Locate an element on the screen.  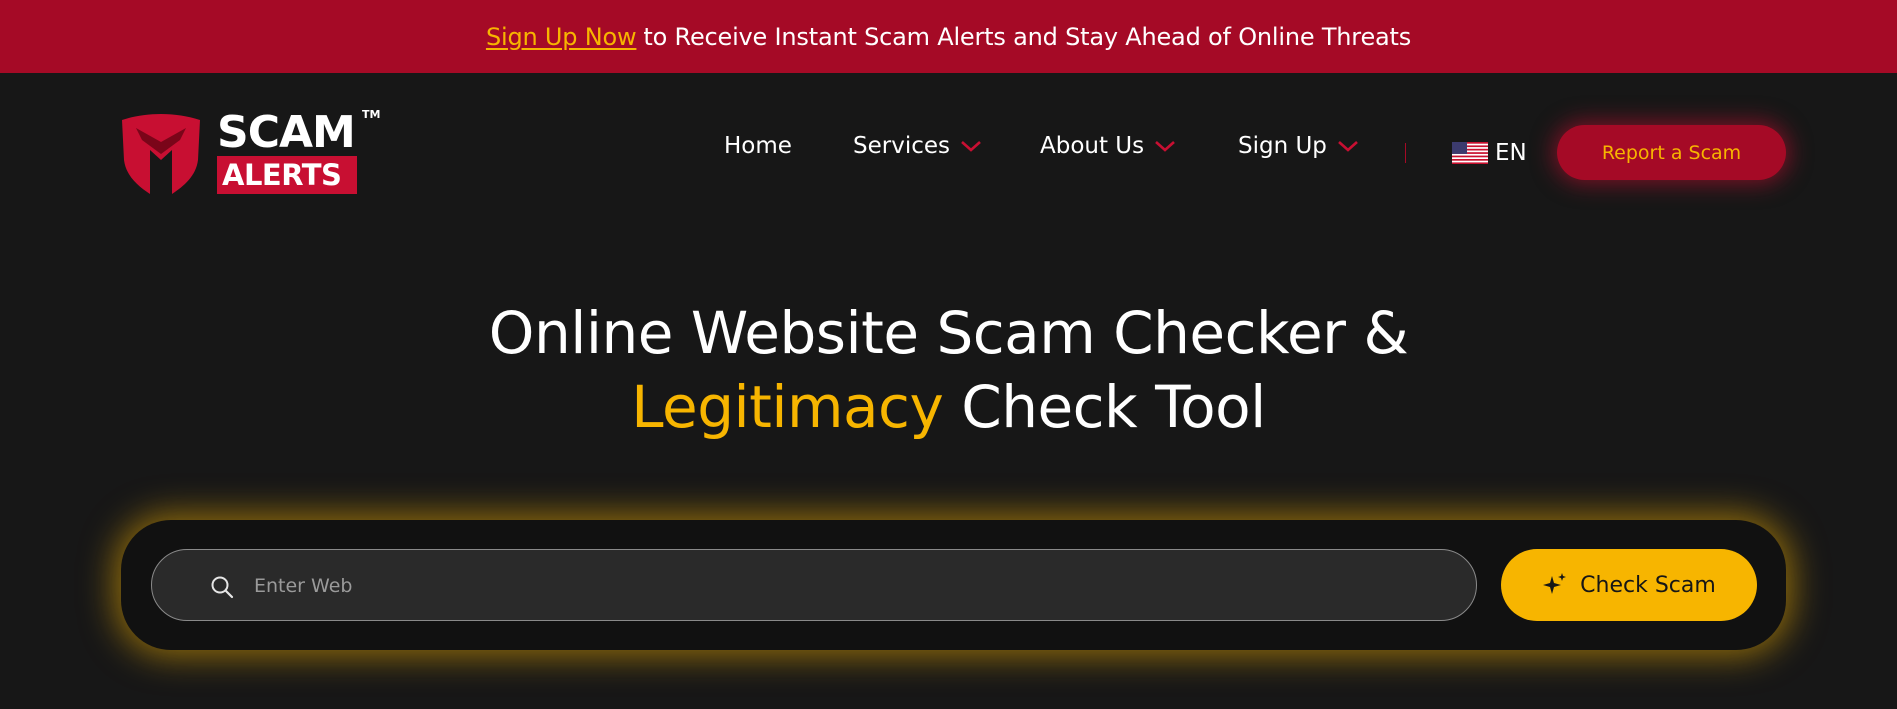
hero-line-2-rest: Check Tool is located at coordinates (1113, 407).